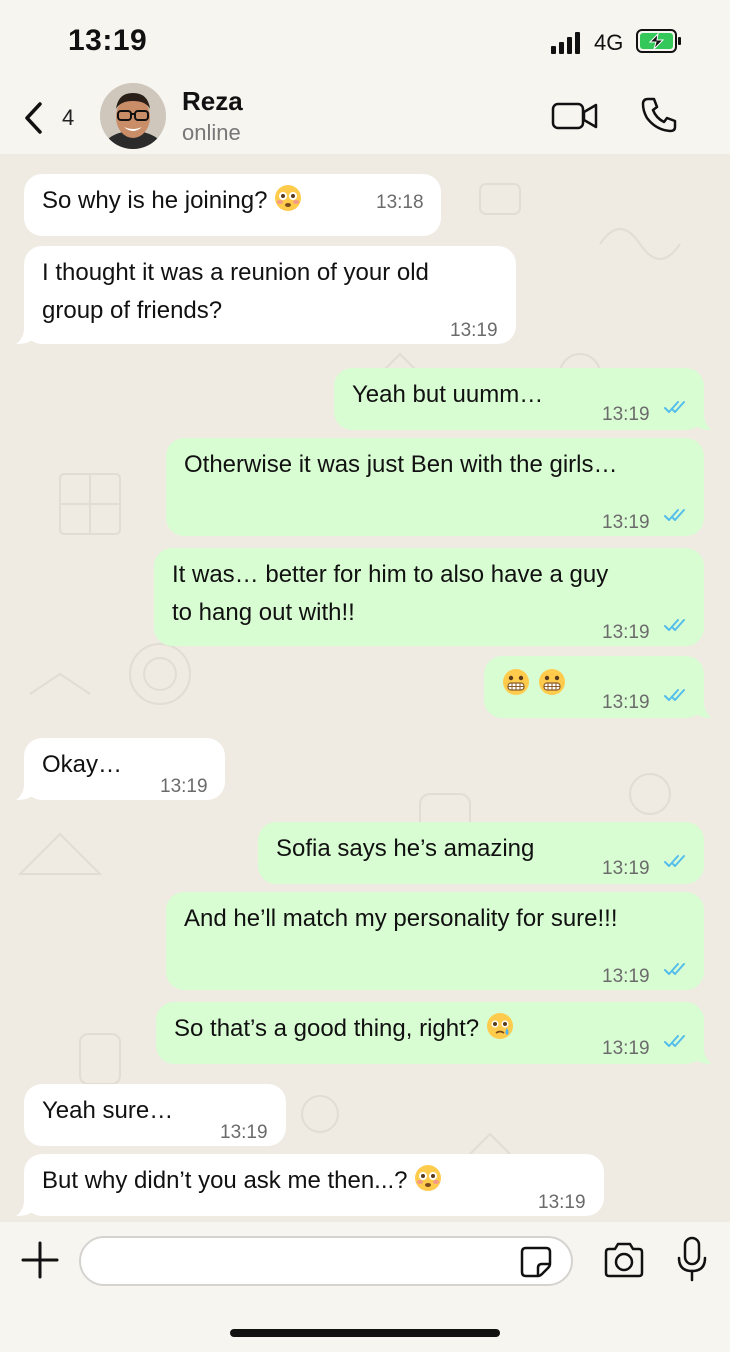 The width and height of the screenshot is (730, 1352). I want to click on message-text: So that’s a good thing, right?, so click(348, 1029).